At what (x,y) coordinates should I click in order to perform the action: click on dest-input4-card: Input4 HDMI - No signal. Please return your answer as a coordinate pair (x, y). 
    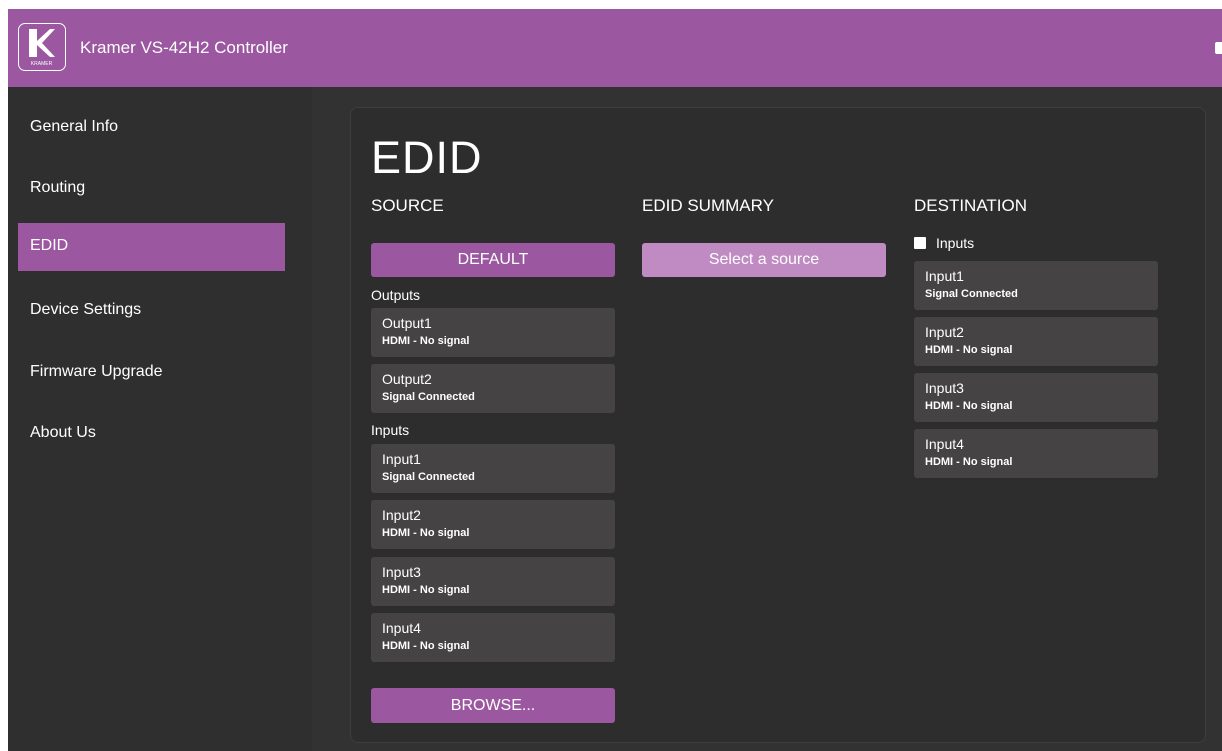
    Looking at the image, I should click on (1036, 453).